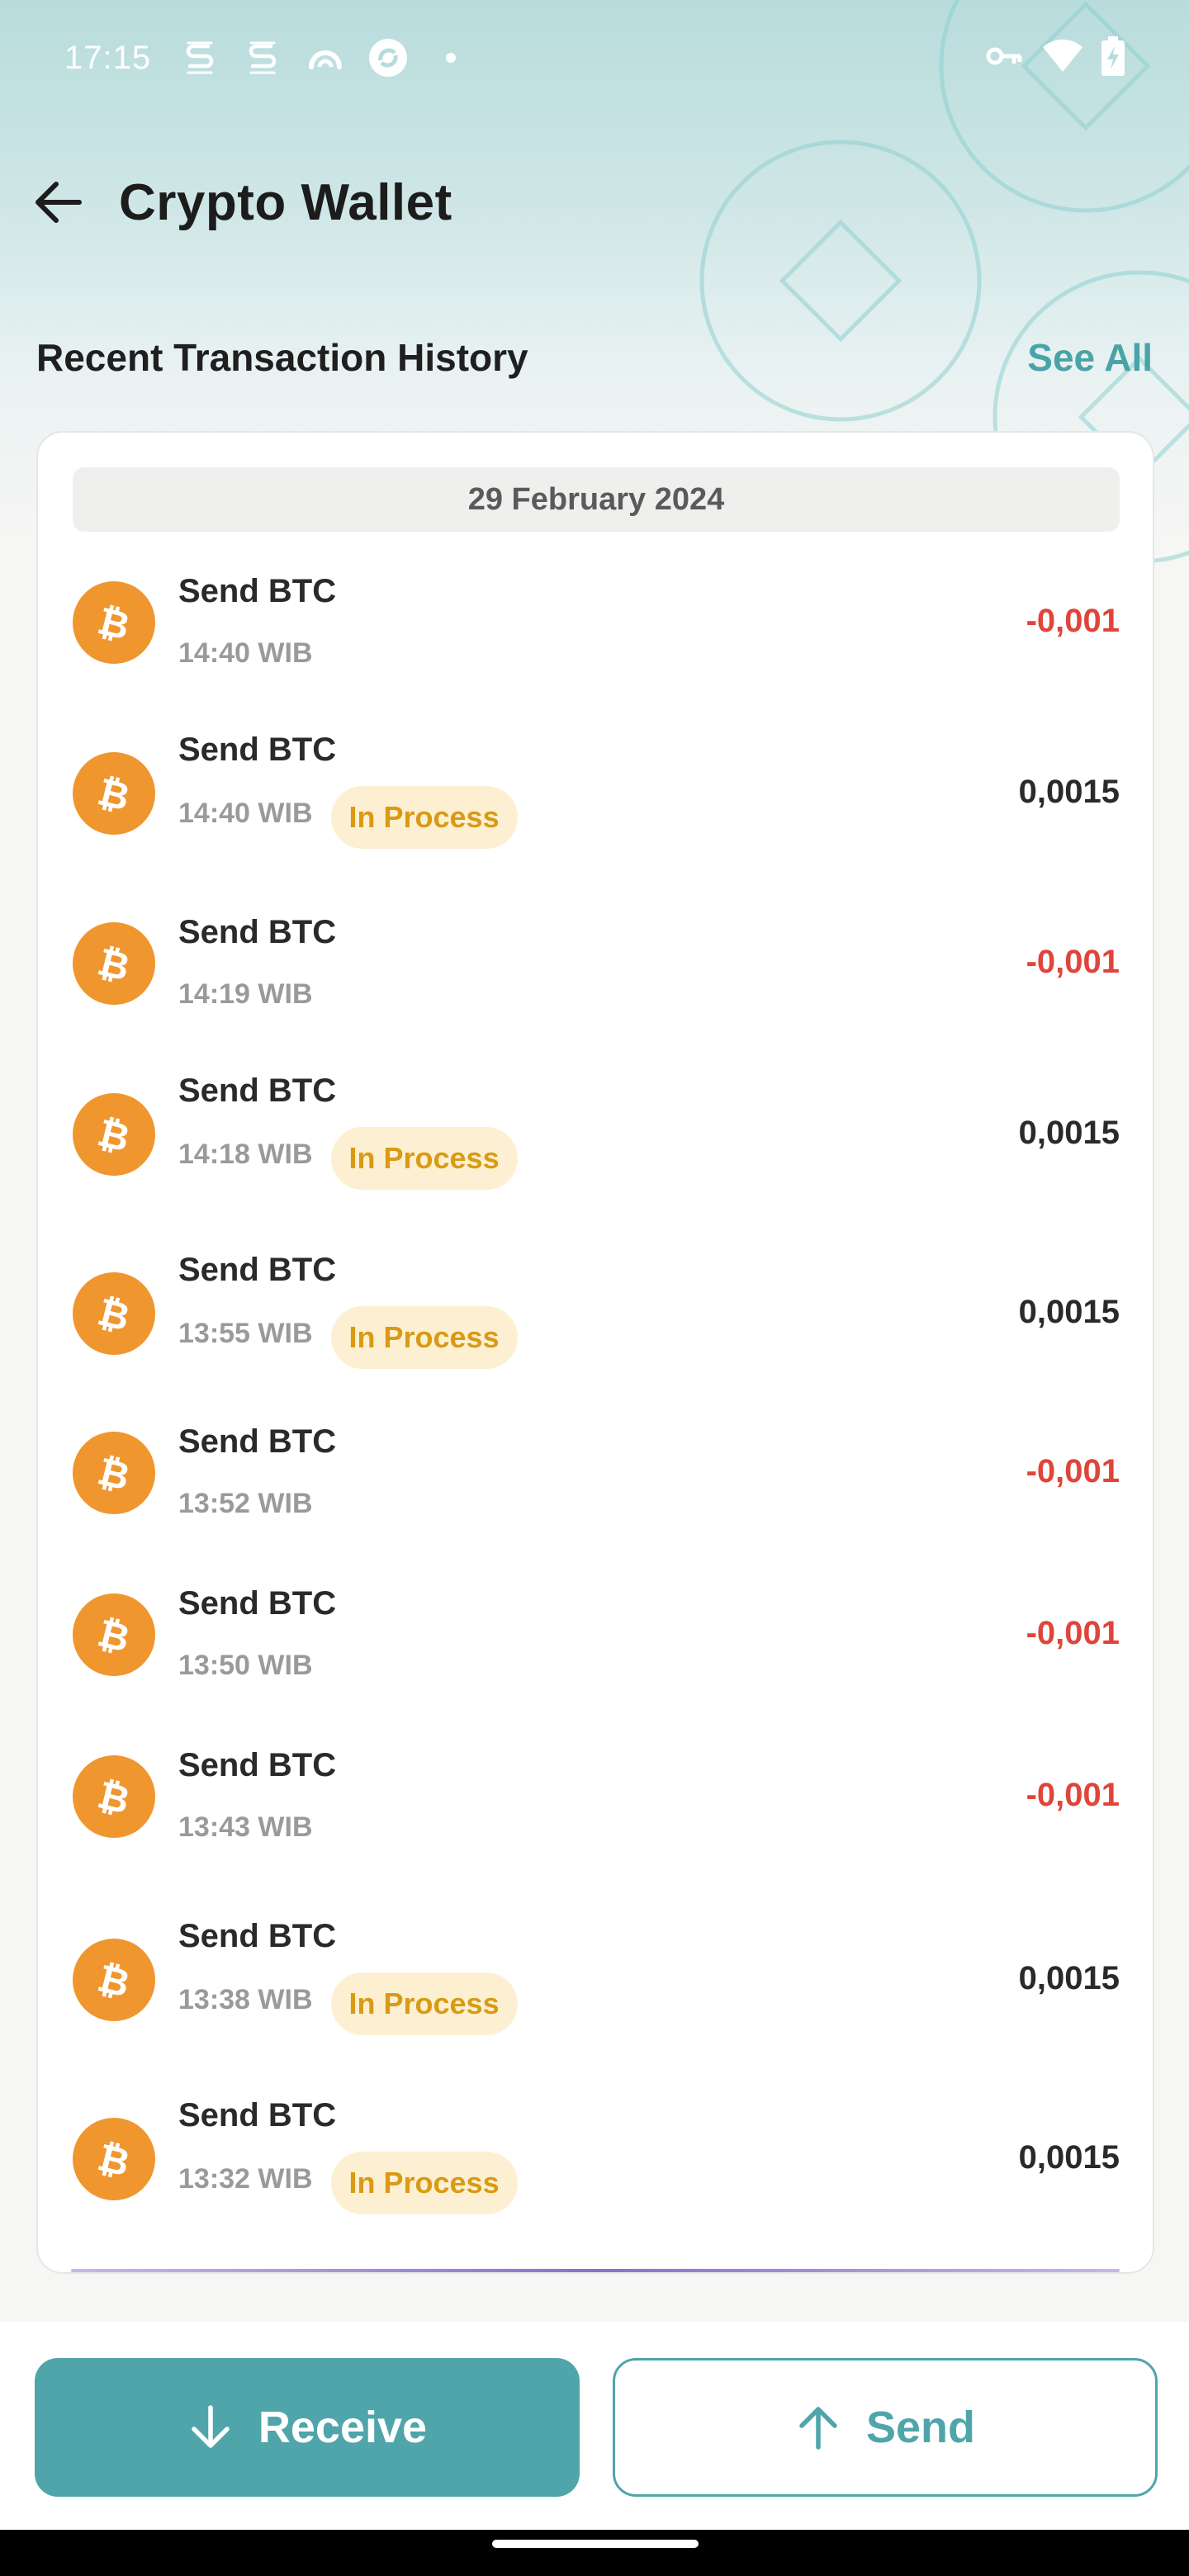 The image size is (1189, 2576). I want to click on transaction-time: 14:18 WIB, so click(245, 1154).